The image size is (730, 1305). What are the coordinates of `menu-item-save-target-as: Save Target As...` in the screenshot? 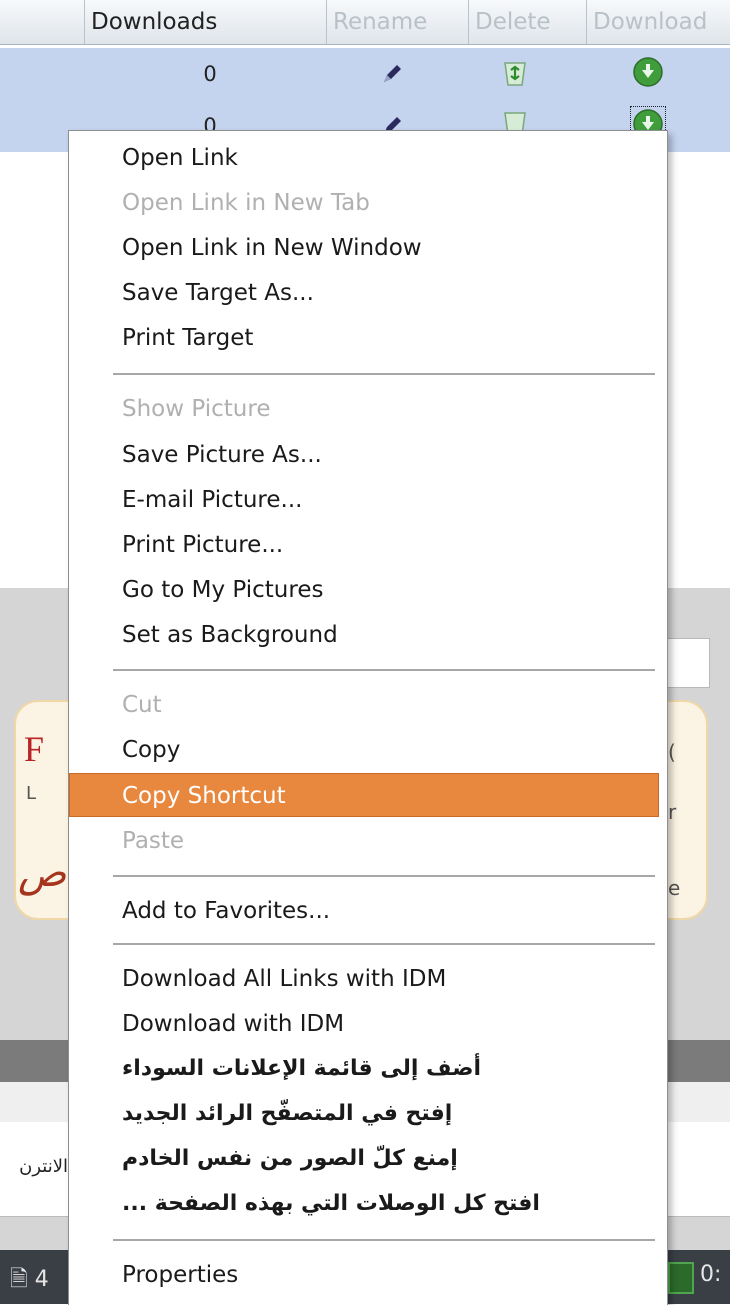 It's located at (367, 293).